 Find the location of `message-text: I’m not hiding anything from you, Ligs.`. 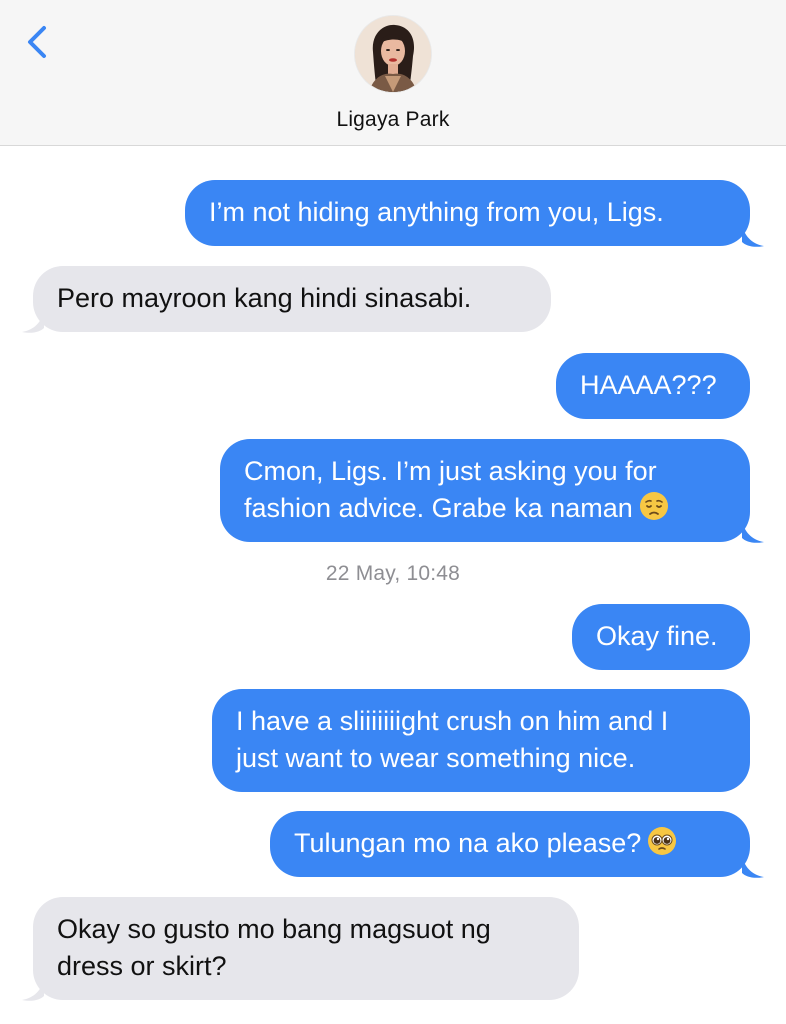

message-text: I’m not hiding anything from you, Ligs. is located at coordinates (436, 212).